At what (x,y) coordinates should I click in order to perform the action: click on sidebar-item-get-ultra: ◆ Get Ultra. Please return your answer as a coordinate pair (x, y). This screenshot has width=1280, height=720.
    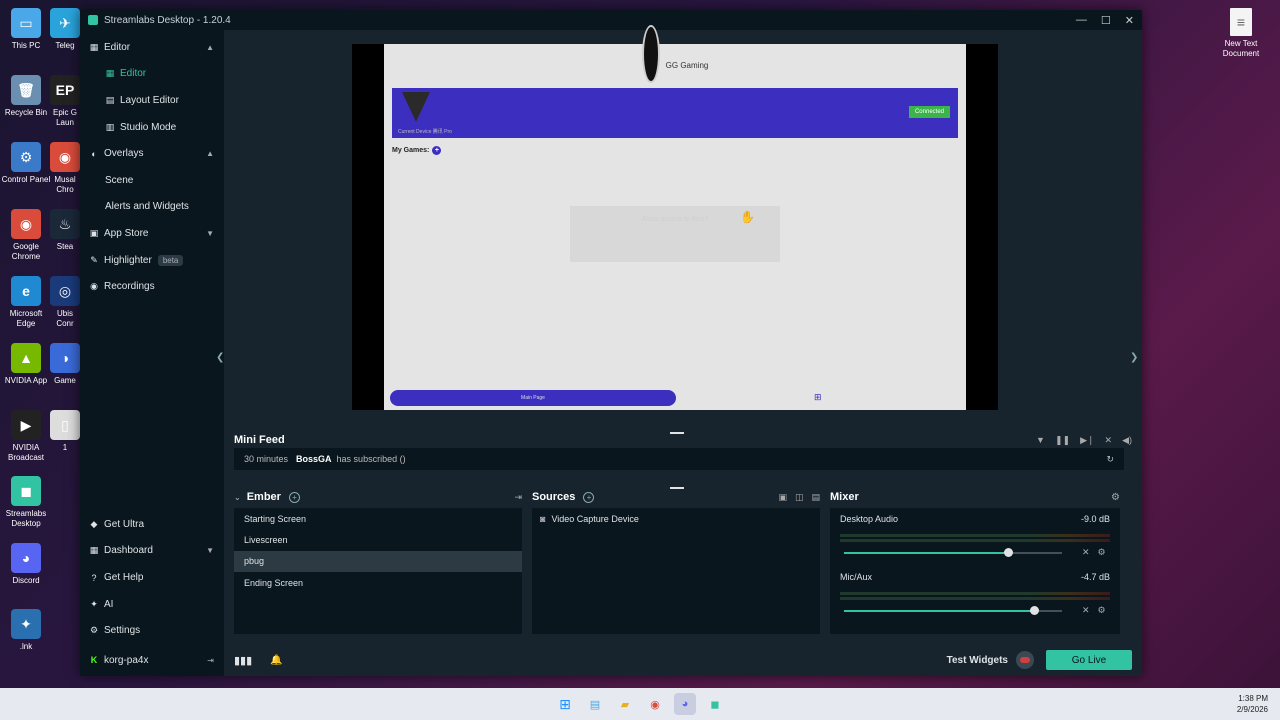
    Looking at the image, I should click on (152, 524).